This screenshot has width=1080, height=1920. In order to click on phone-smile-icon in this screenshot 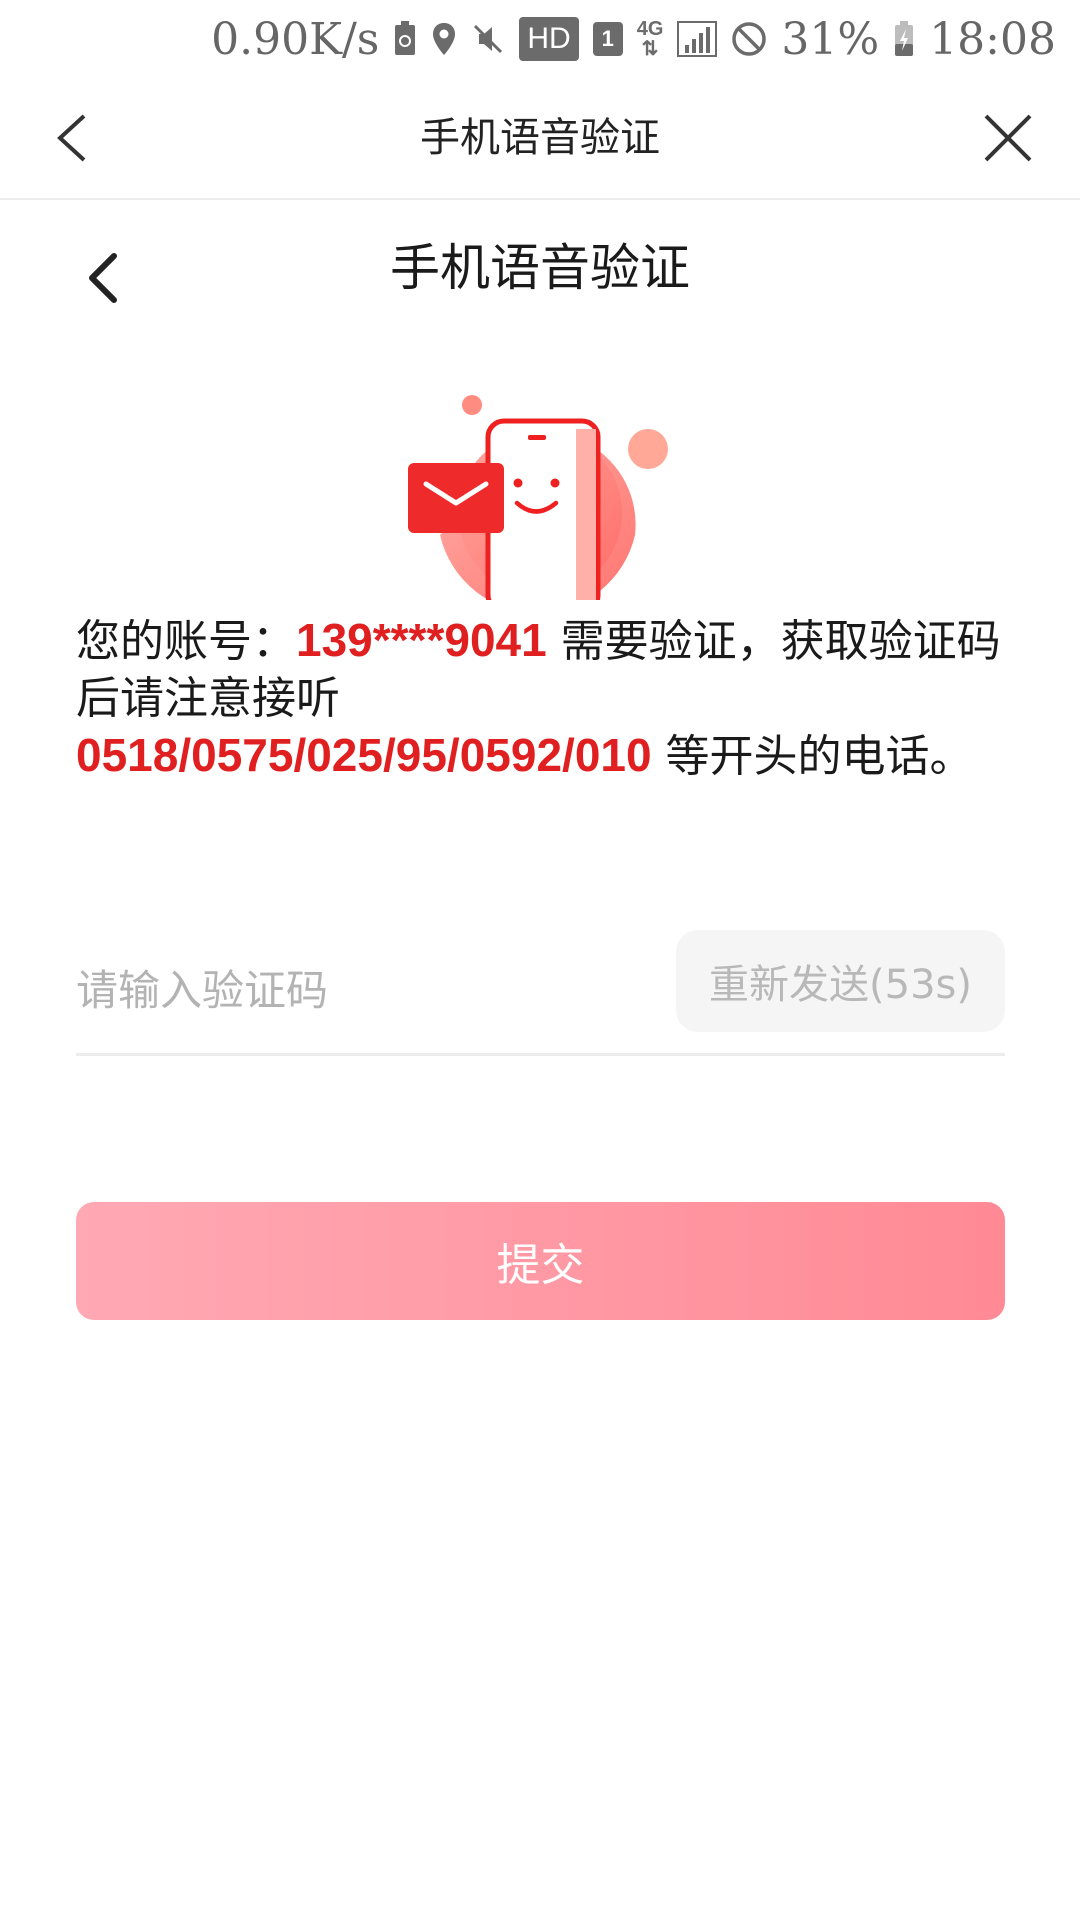, I will do `click(538, 504)`.